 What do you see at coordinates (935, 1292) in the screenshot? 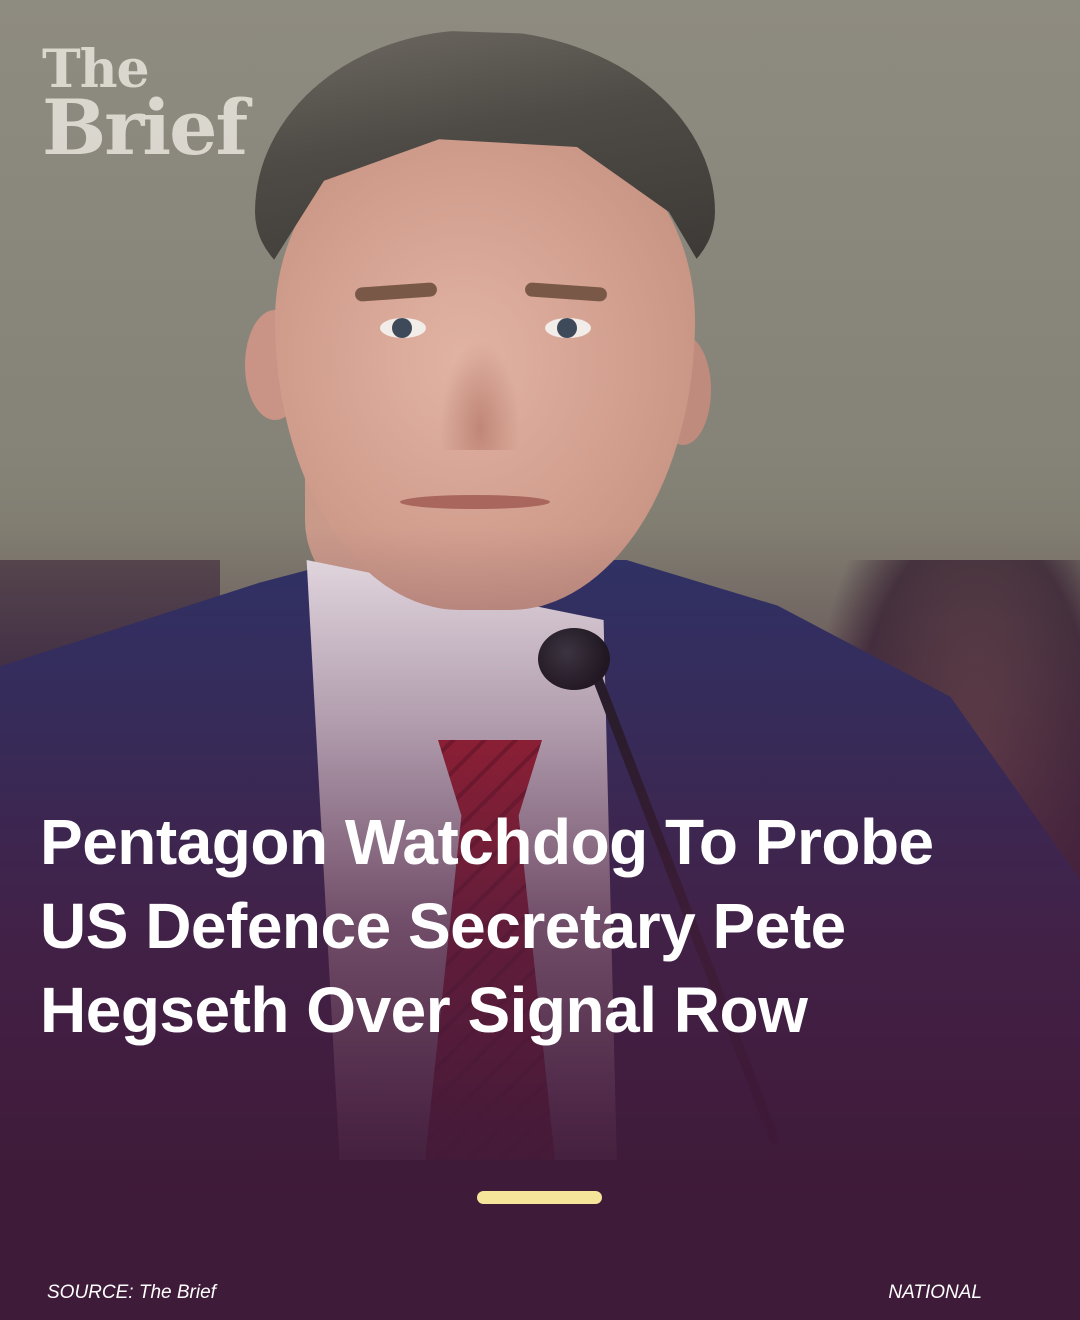
I see `category-label: NATIONAL` at bounding box center [935, 1292].